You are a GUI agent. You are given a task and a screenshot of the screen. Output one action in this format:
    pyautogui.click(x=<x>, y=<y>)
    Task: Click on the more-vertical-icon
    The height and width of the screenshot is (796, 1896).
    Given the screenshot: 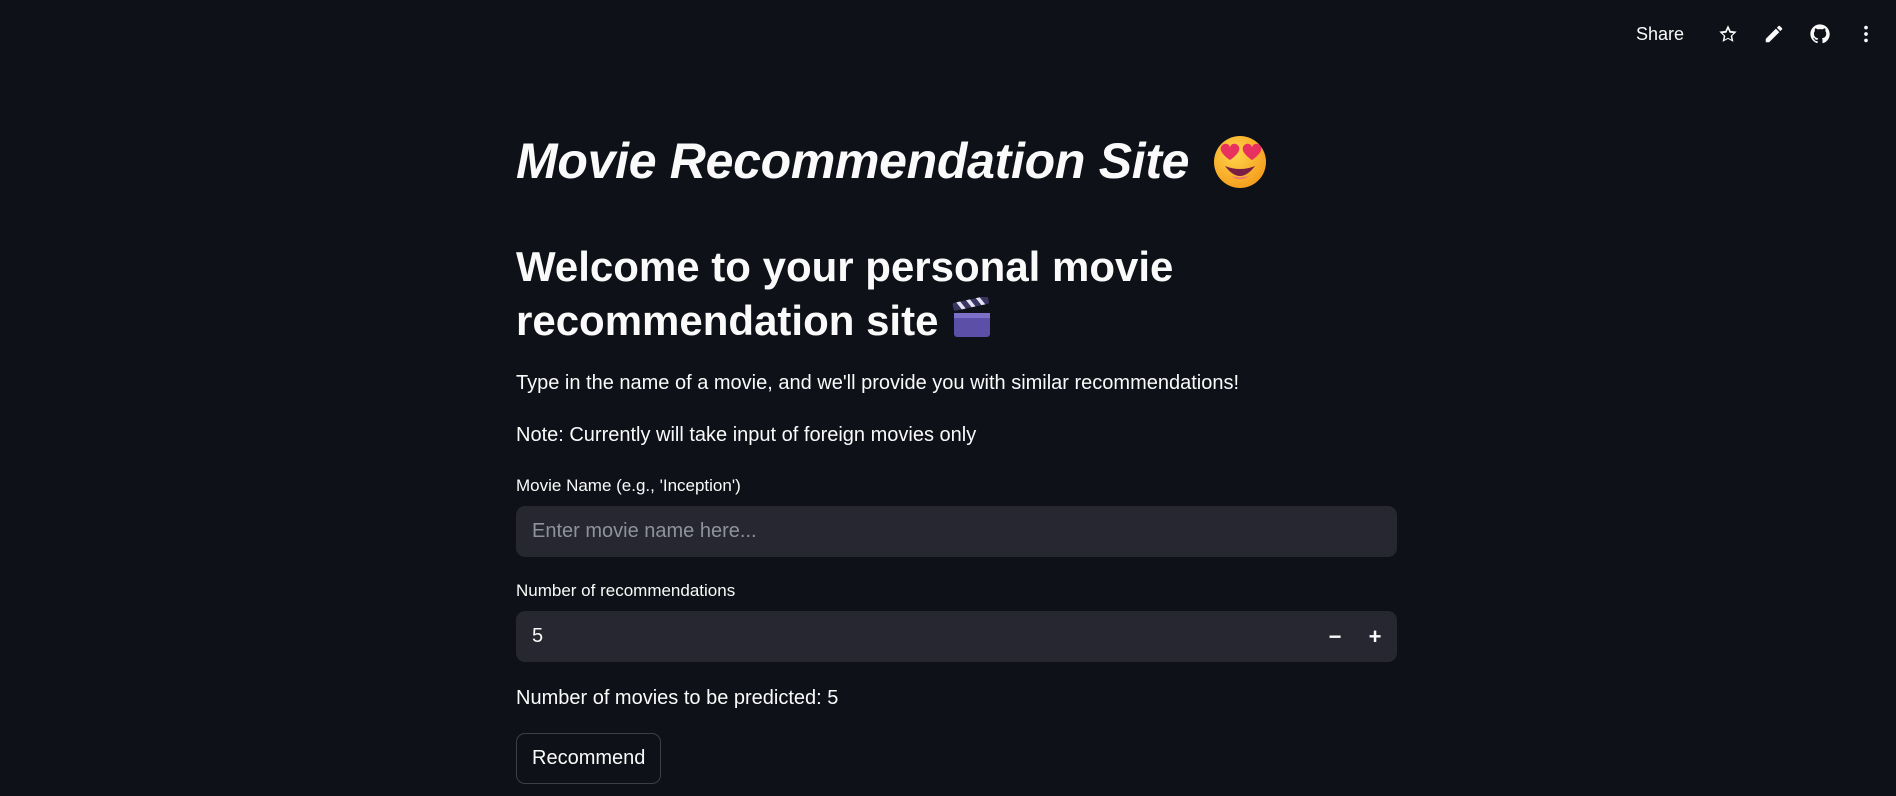 What is the action you would take?
    pyautogui.click(x=1866, y=34)
    